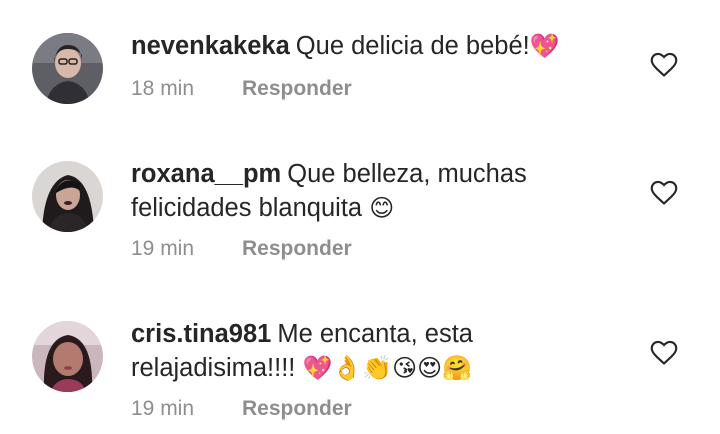  What do you see at coordinates (387, 368) in the screenshot?
I see `comment-emojis: 💖👌👏😘😍🤗` at bounding box center [387, 368].